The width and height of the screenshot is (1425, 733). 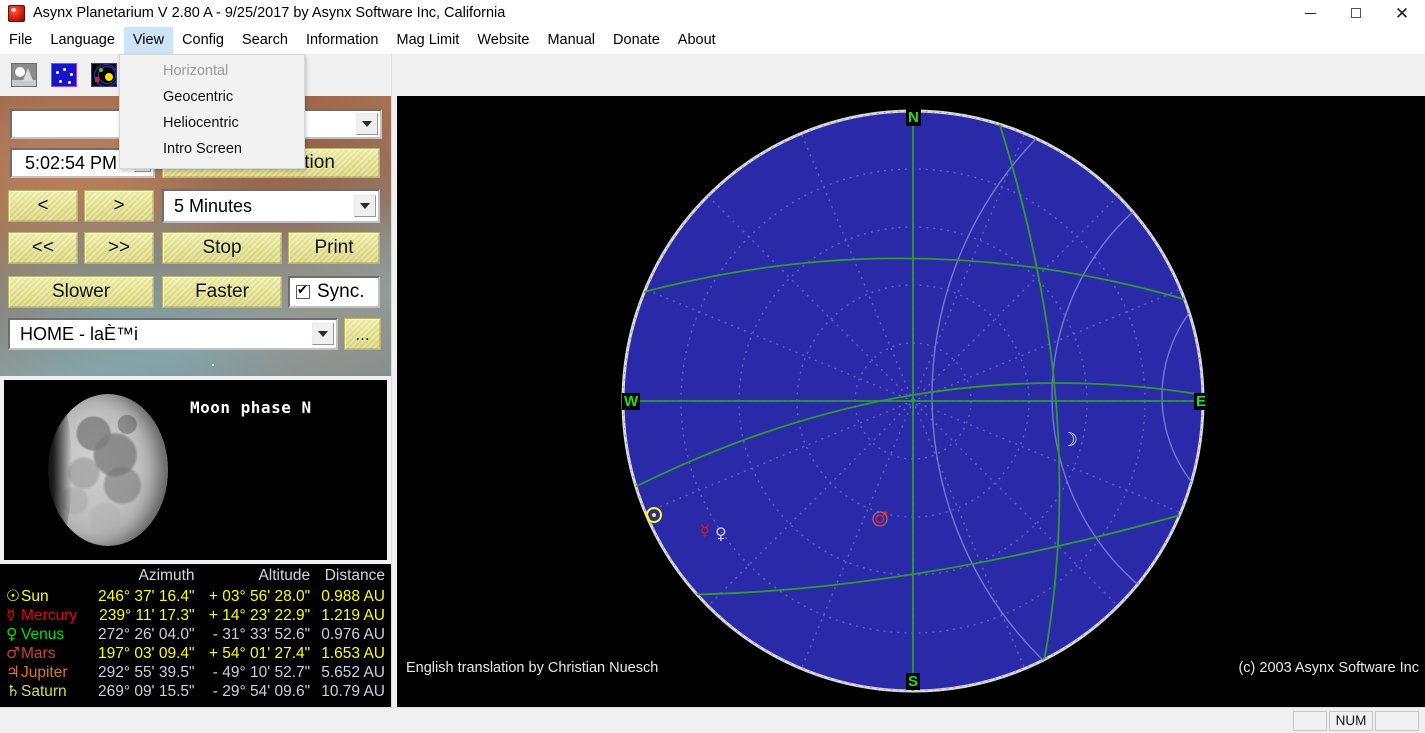 I want to click on object-name: Saturn, so click(x=44, y=691).